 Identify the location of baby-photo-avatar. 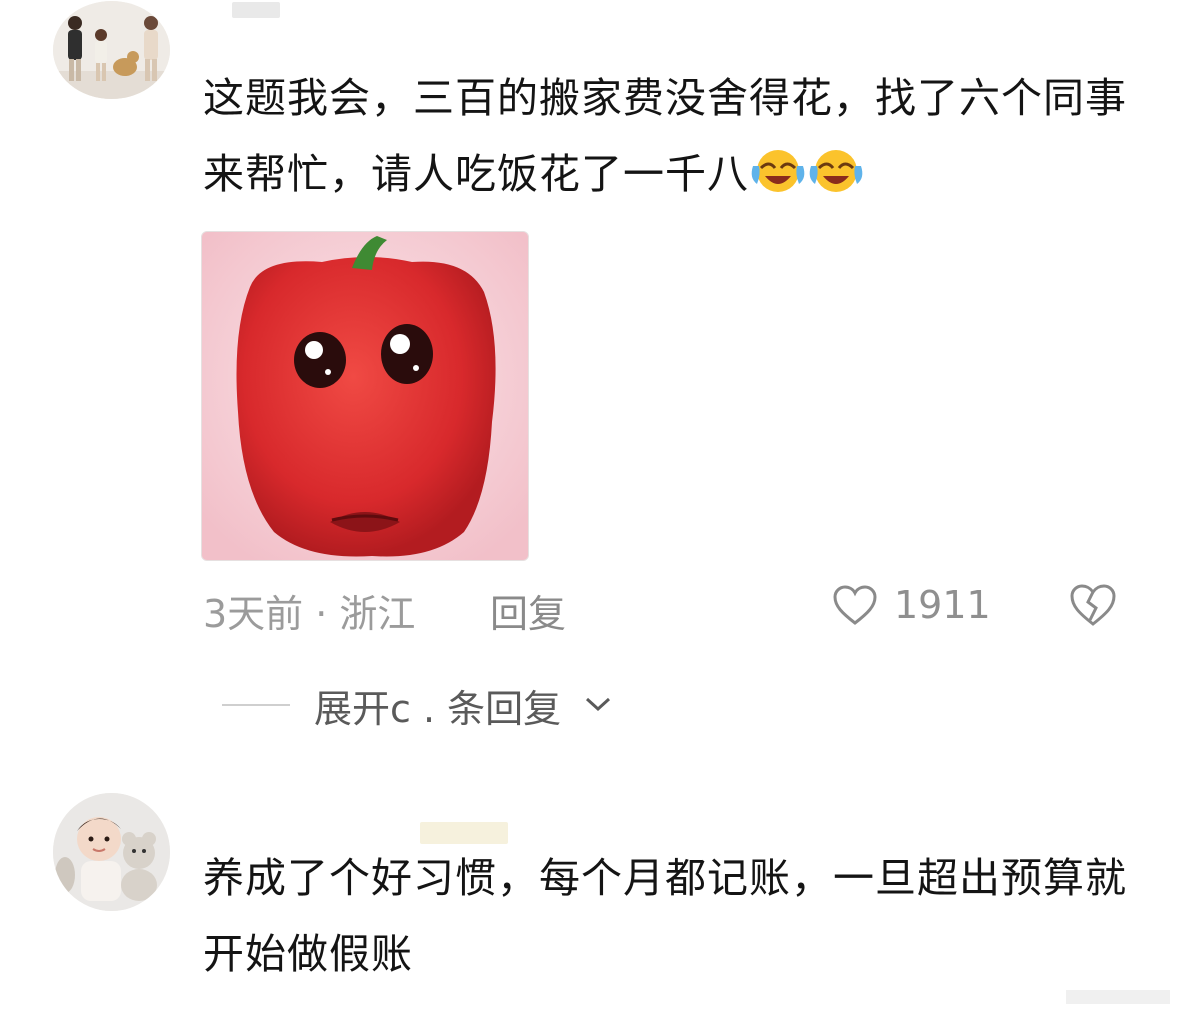
(111, 852).